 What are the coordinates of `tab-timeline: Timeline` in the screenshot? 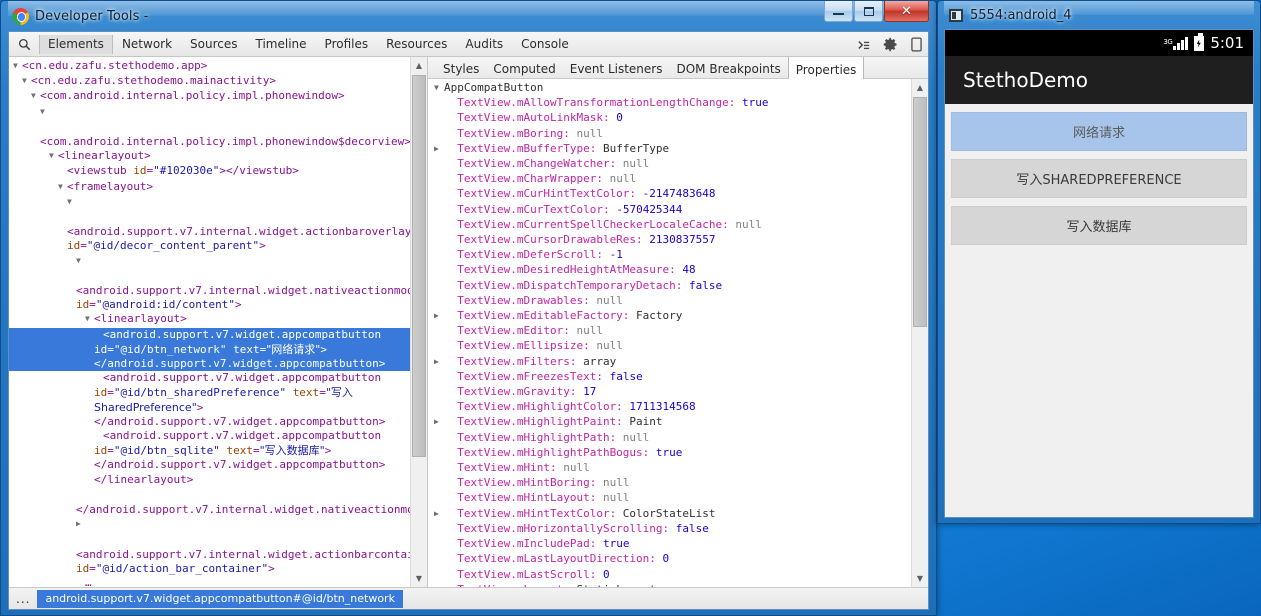 It's located at (281, 44).